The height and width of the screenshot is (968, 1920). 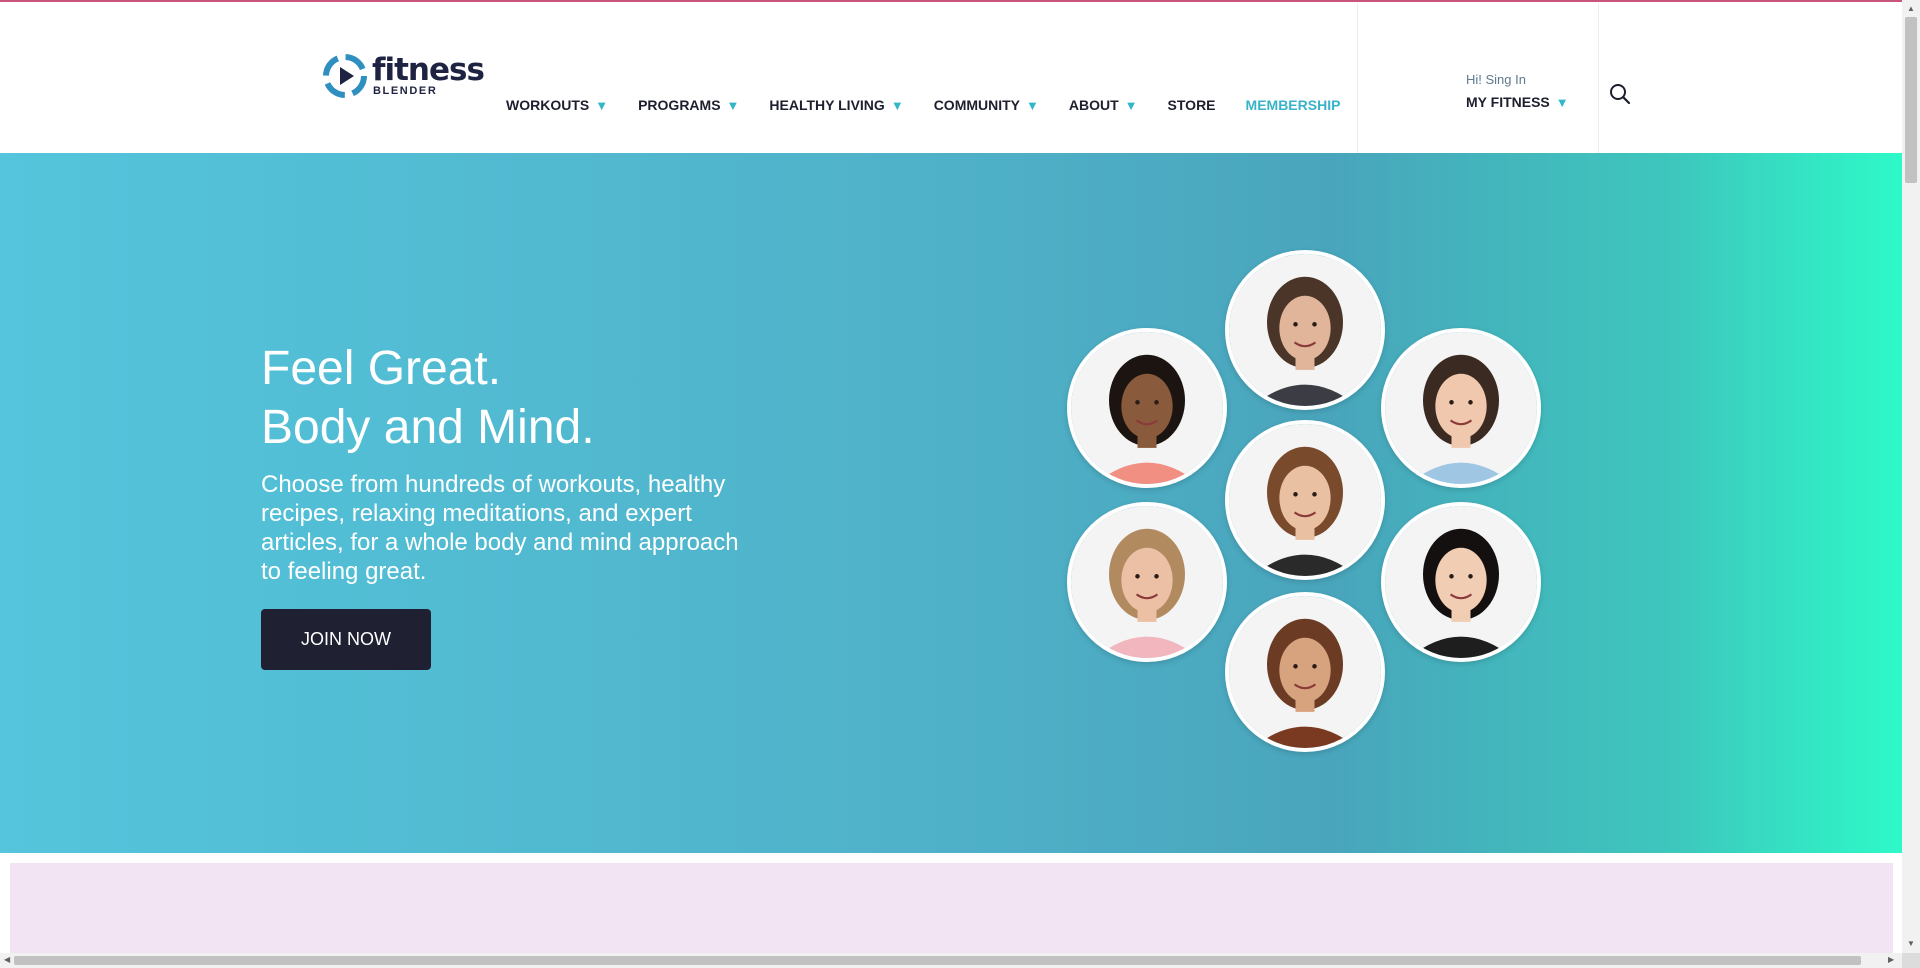 What do you see at coordinates (1911, 960) in the screenshot?
I see `scrollbar-corner` at bounding box center [1911, 960].